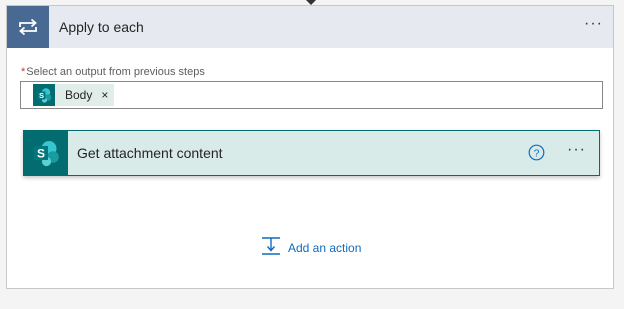 The height and width of the screenshot is (309, 624). Describe the element at coordinates (79, 95) in the screenshot. I see `token-label: Body` at that location.